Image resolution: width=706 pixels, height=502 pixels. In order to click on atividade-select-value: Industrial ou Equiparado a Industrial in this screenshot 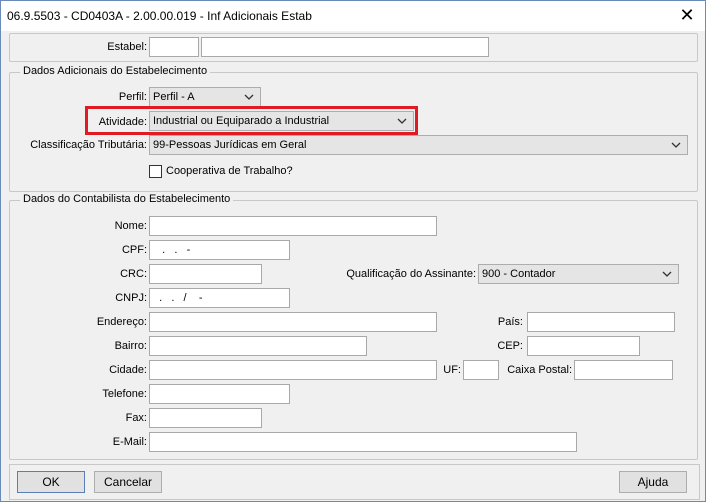, I will do `click(241, 121)`.